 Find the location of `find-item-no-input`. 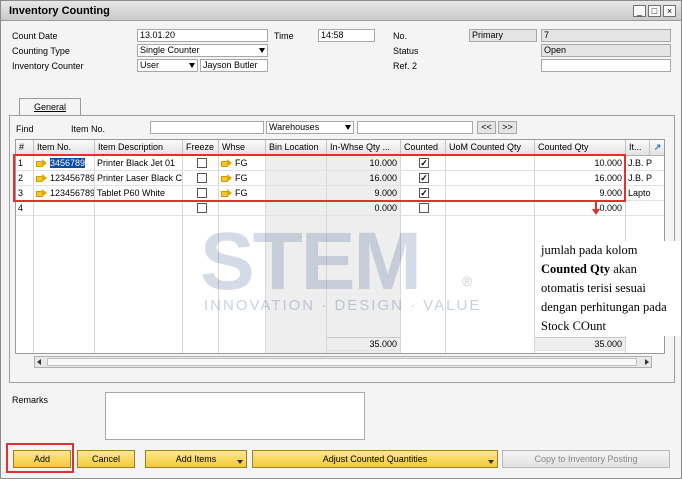

find-item-no-input is located at coordinates (207, 127).